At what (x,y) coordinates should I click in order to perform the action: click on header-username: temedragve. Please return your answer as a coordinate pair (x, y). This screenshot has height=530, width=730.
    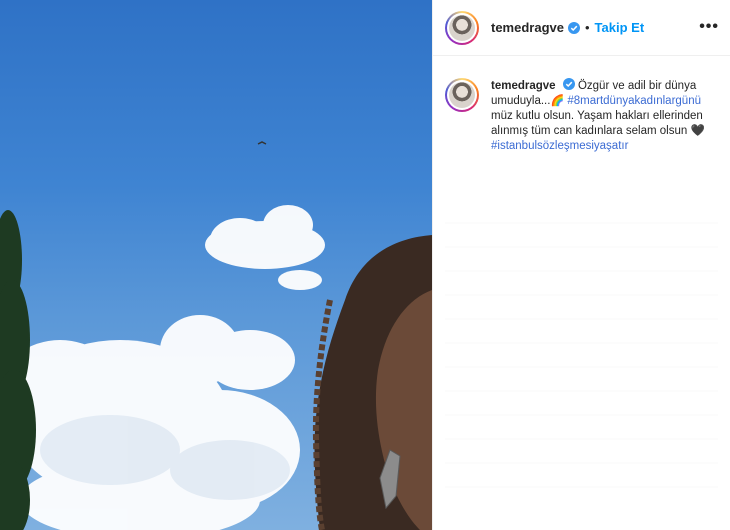
    Looking at the image, I should click on (527, 27).